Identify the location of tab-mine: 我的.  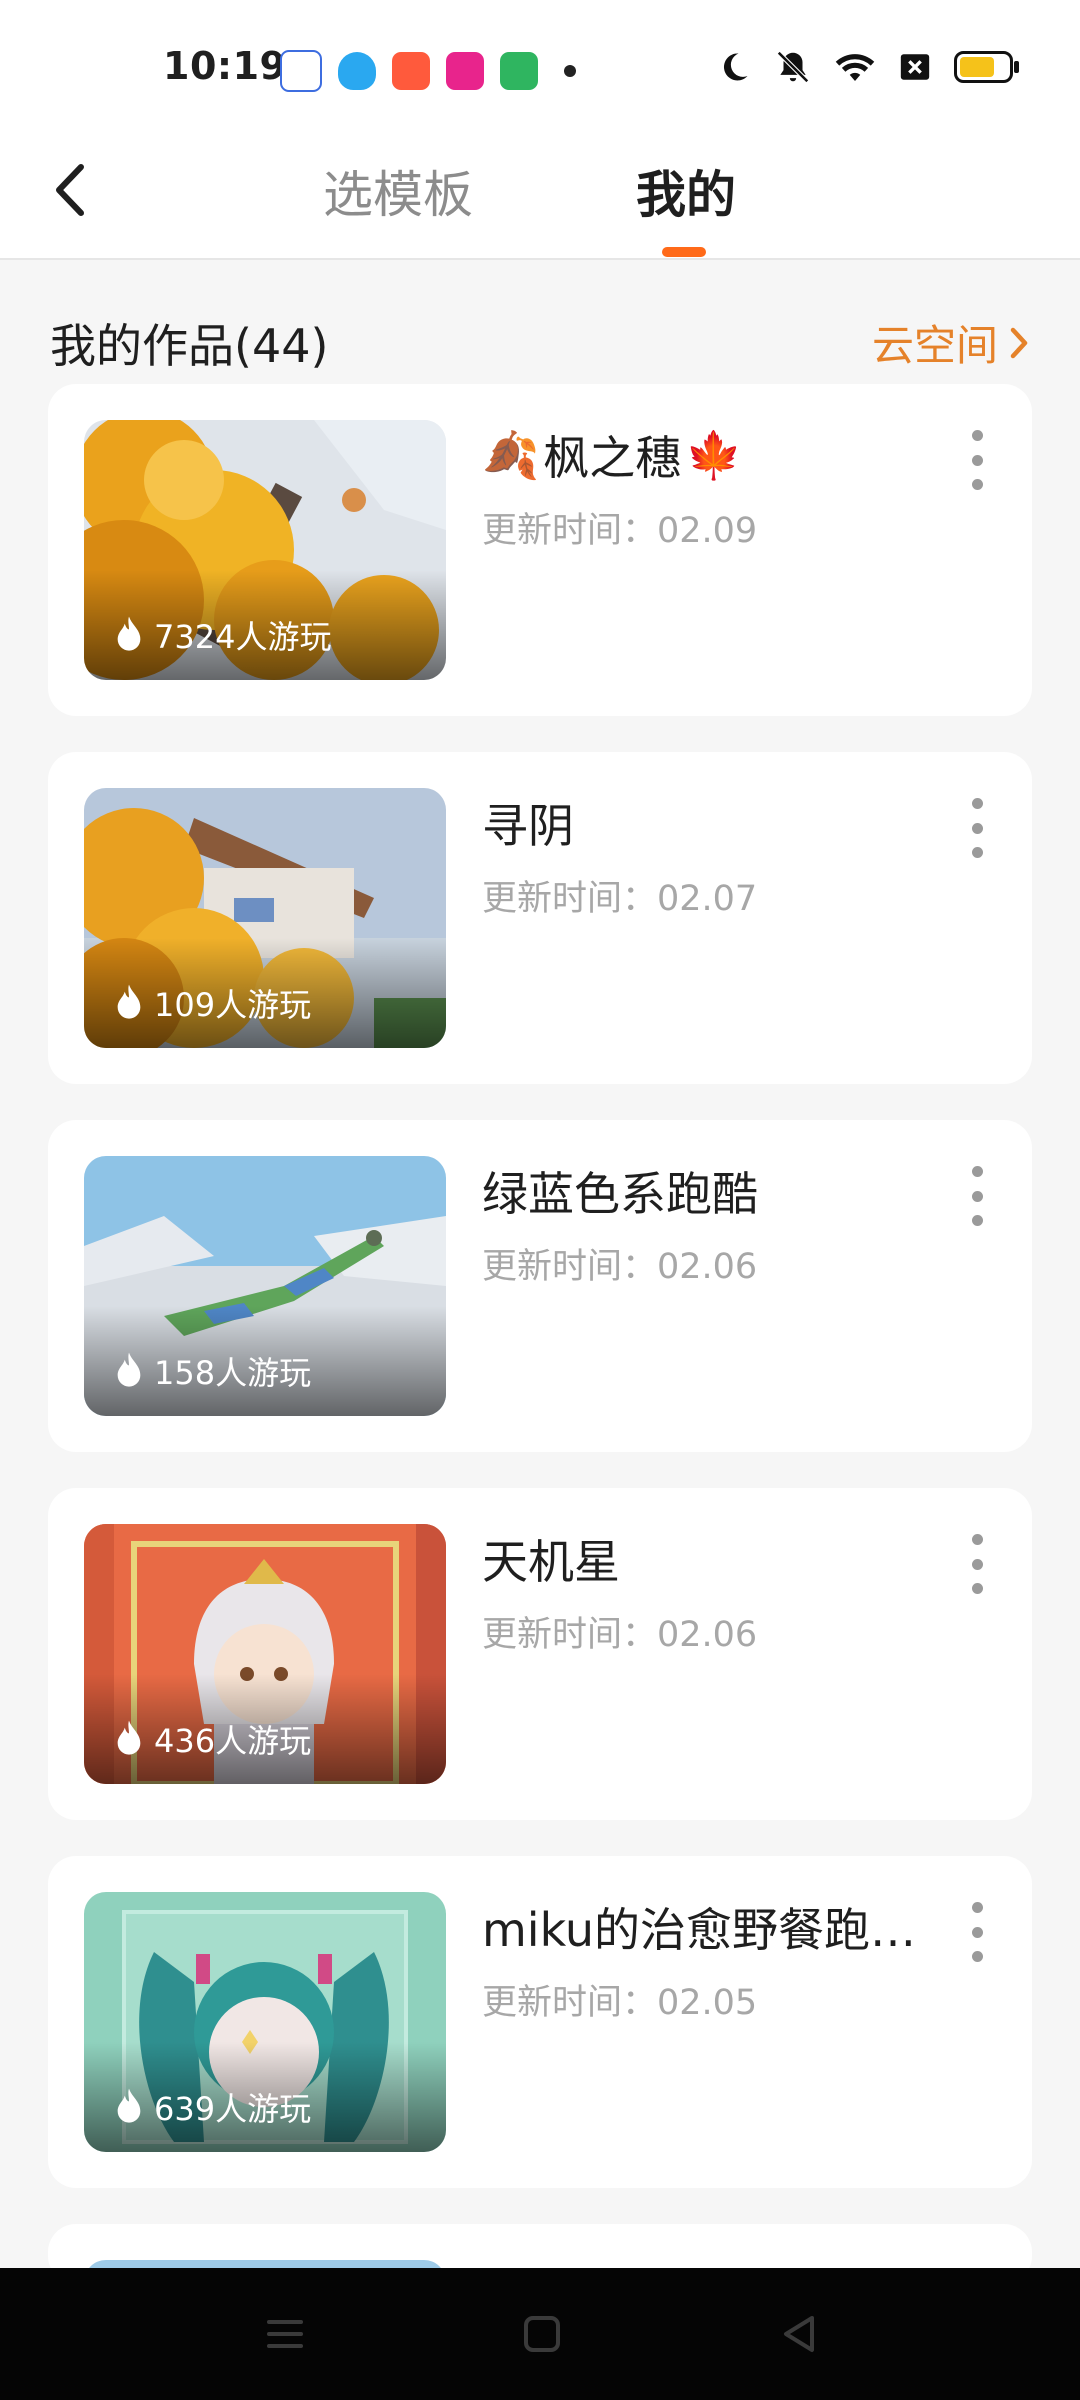
(686, 191).